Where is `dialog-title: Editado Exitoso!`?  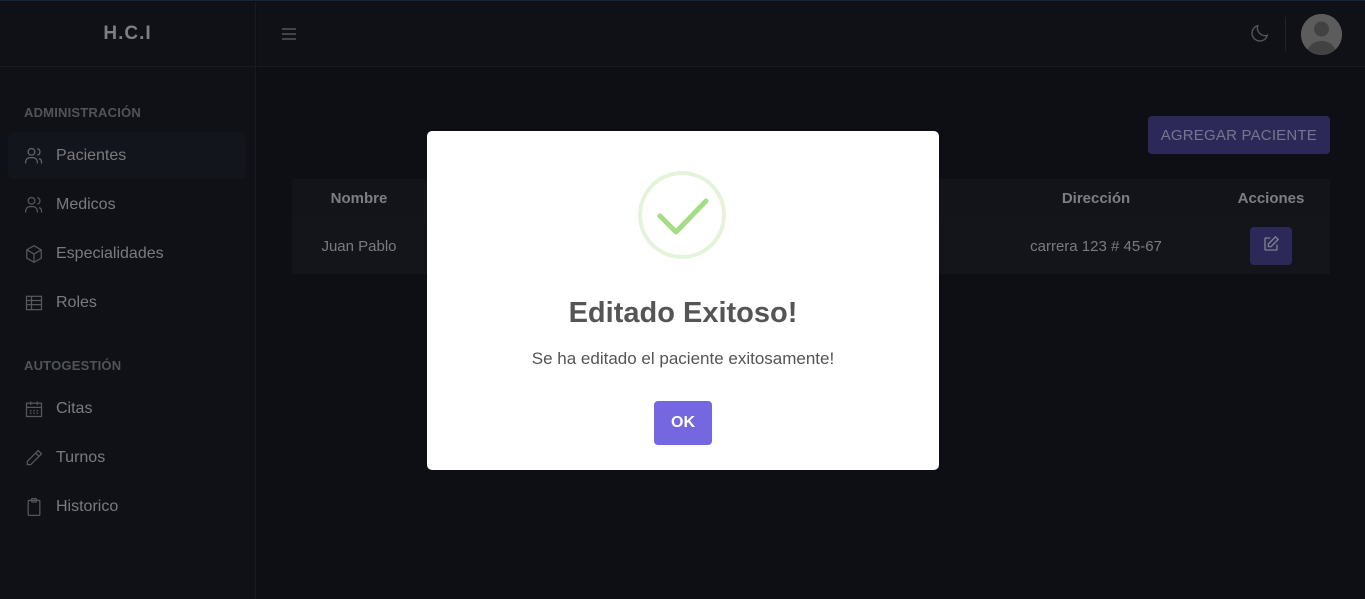
dialog-title: Editado Exitoso! is located at coordinates (683, 313).